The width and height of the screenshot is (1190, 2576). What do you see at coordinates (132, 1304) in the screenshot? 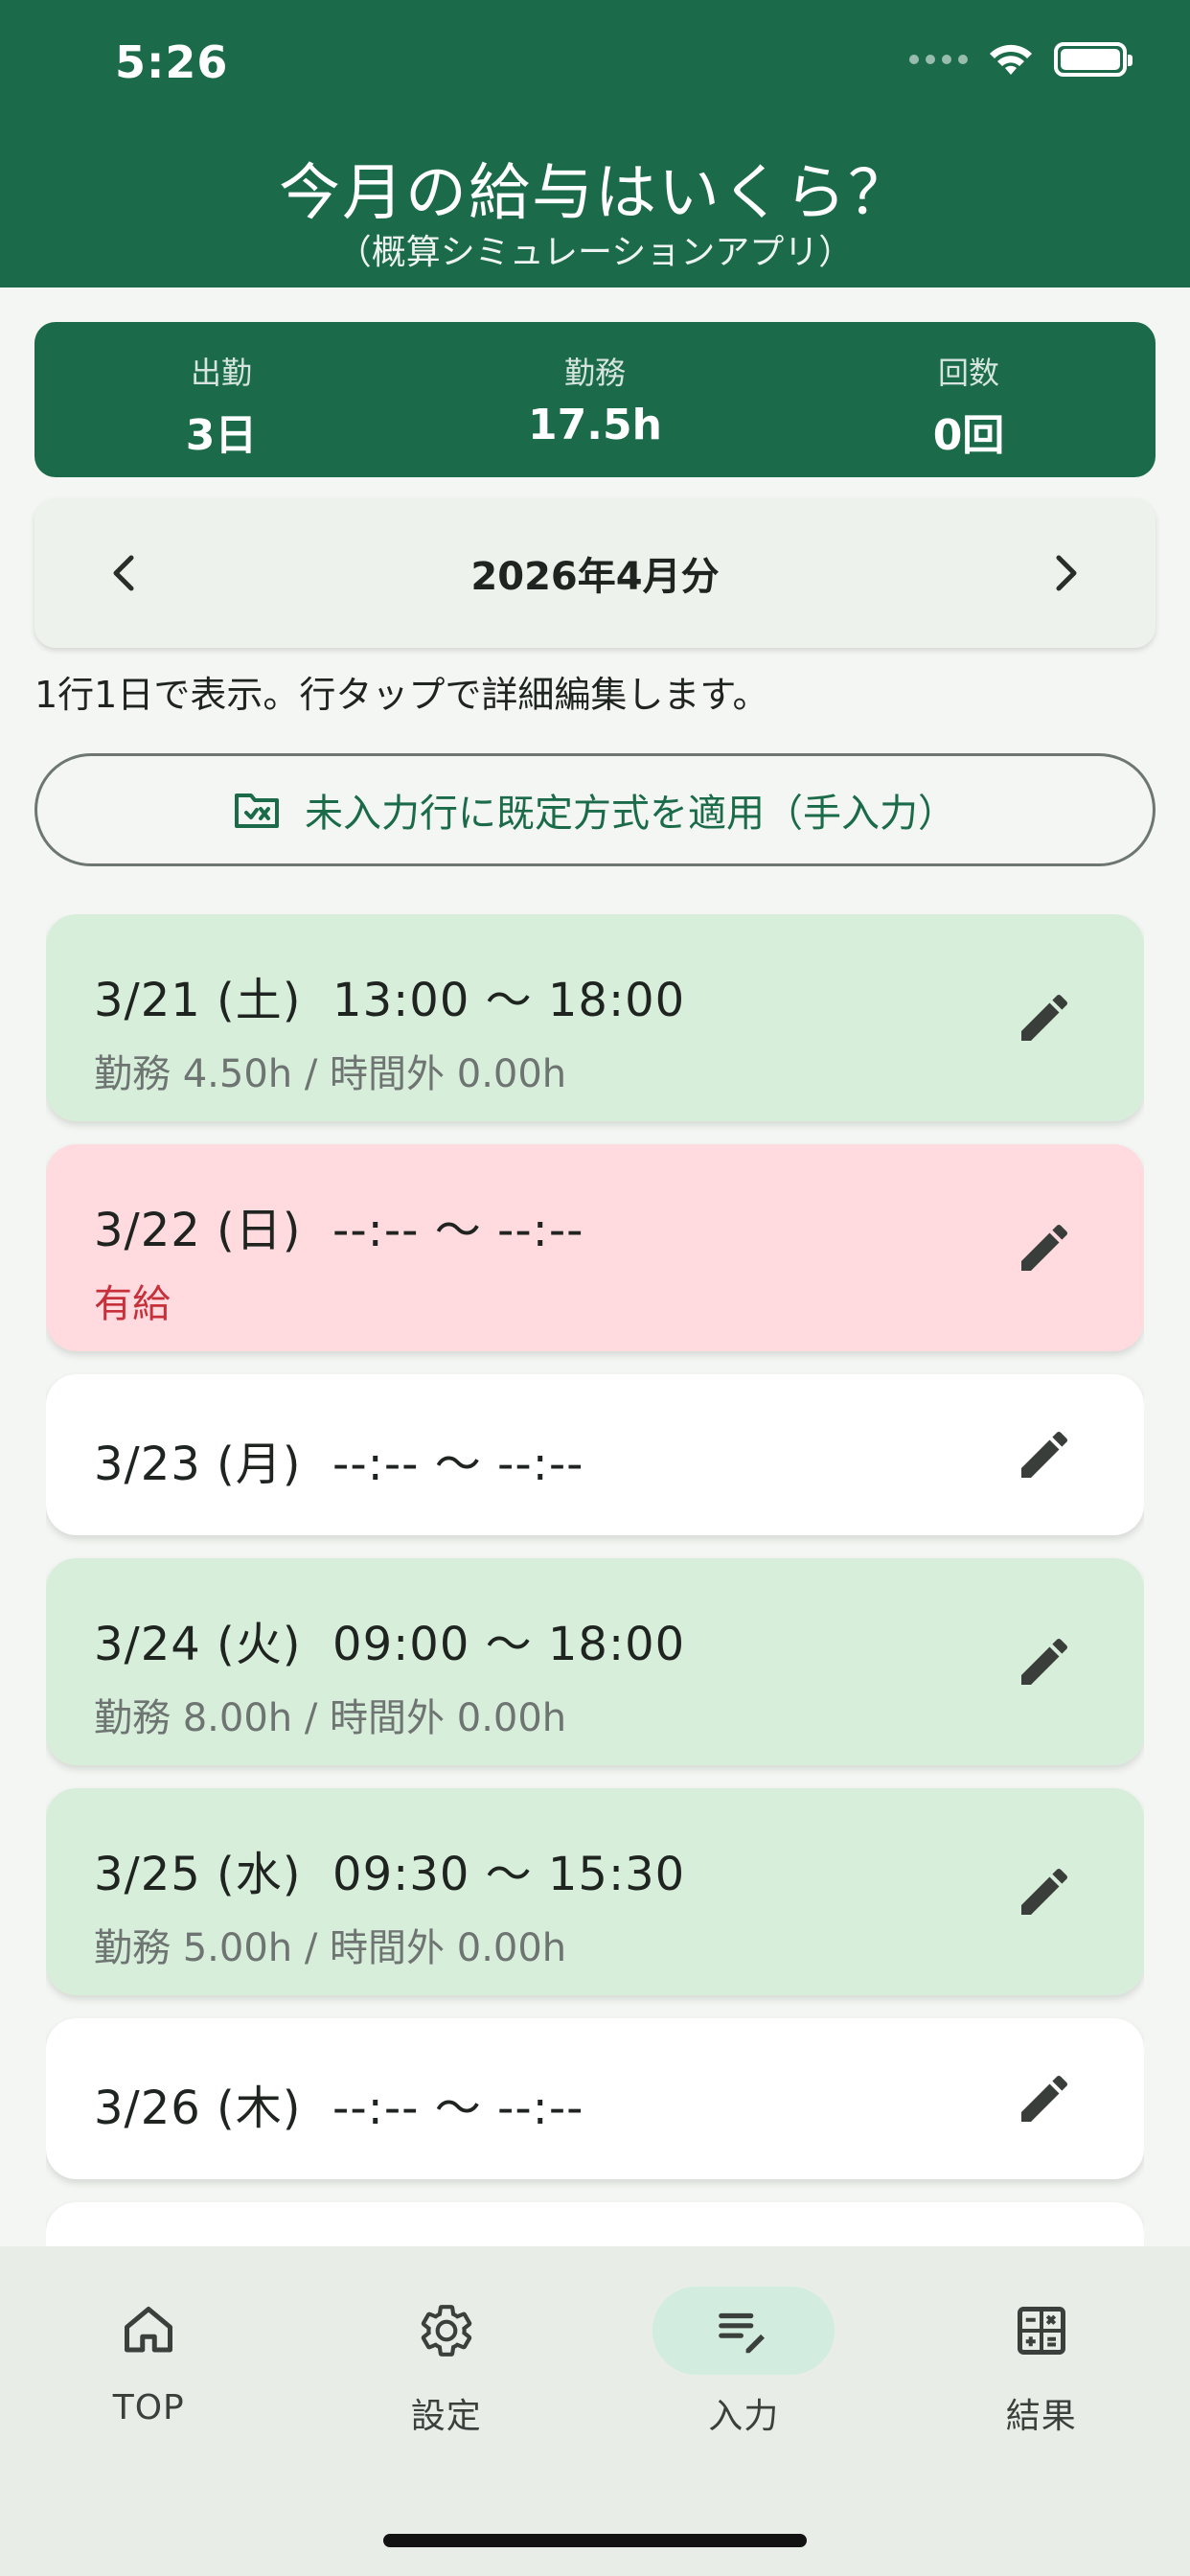
I see `day-detail: 有給` at bounding box center [132, 1304].